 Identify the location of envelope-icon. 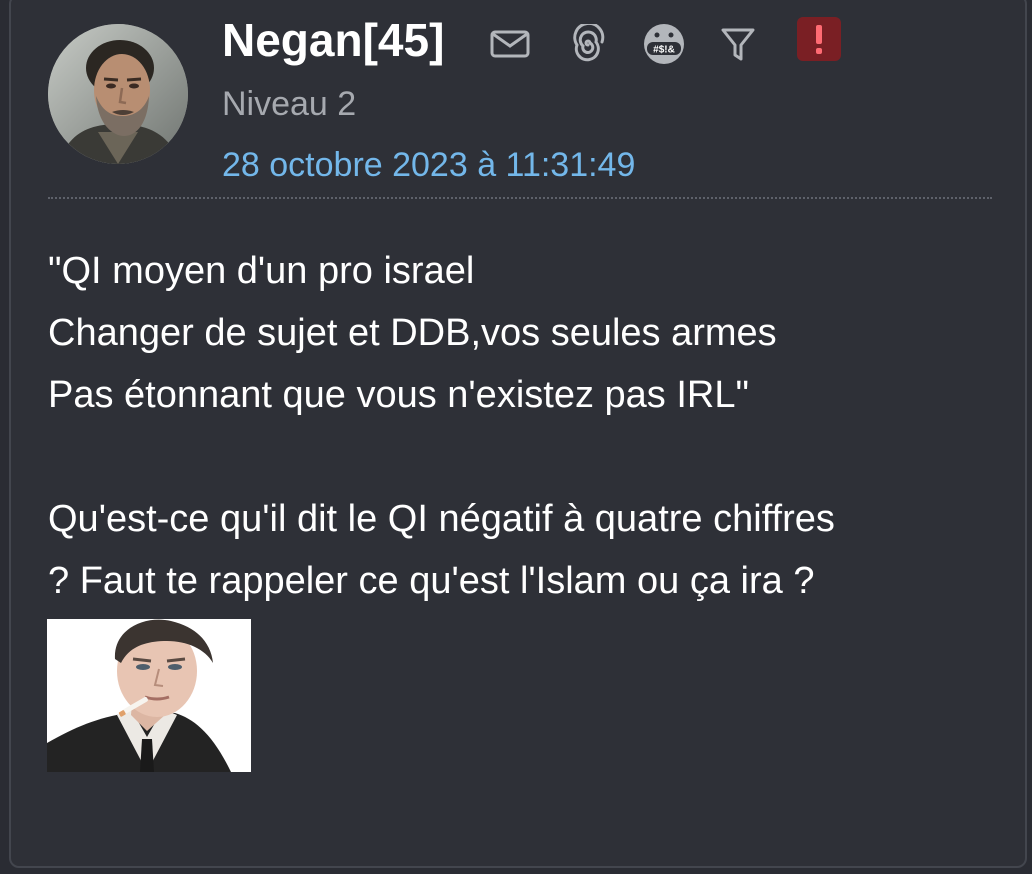
(510, 44).